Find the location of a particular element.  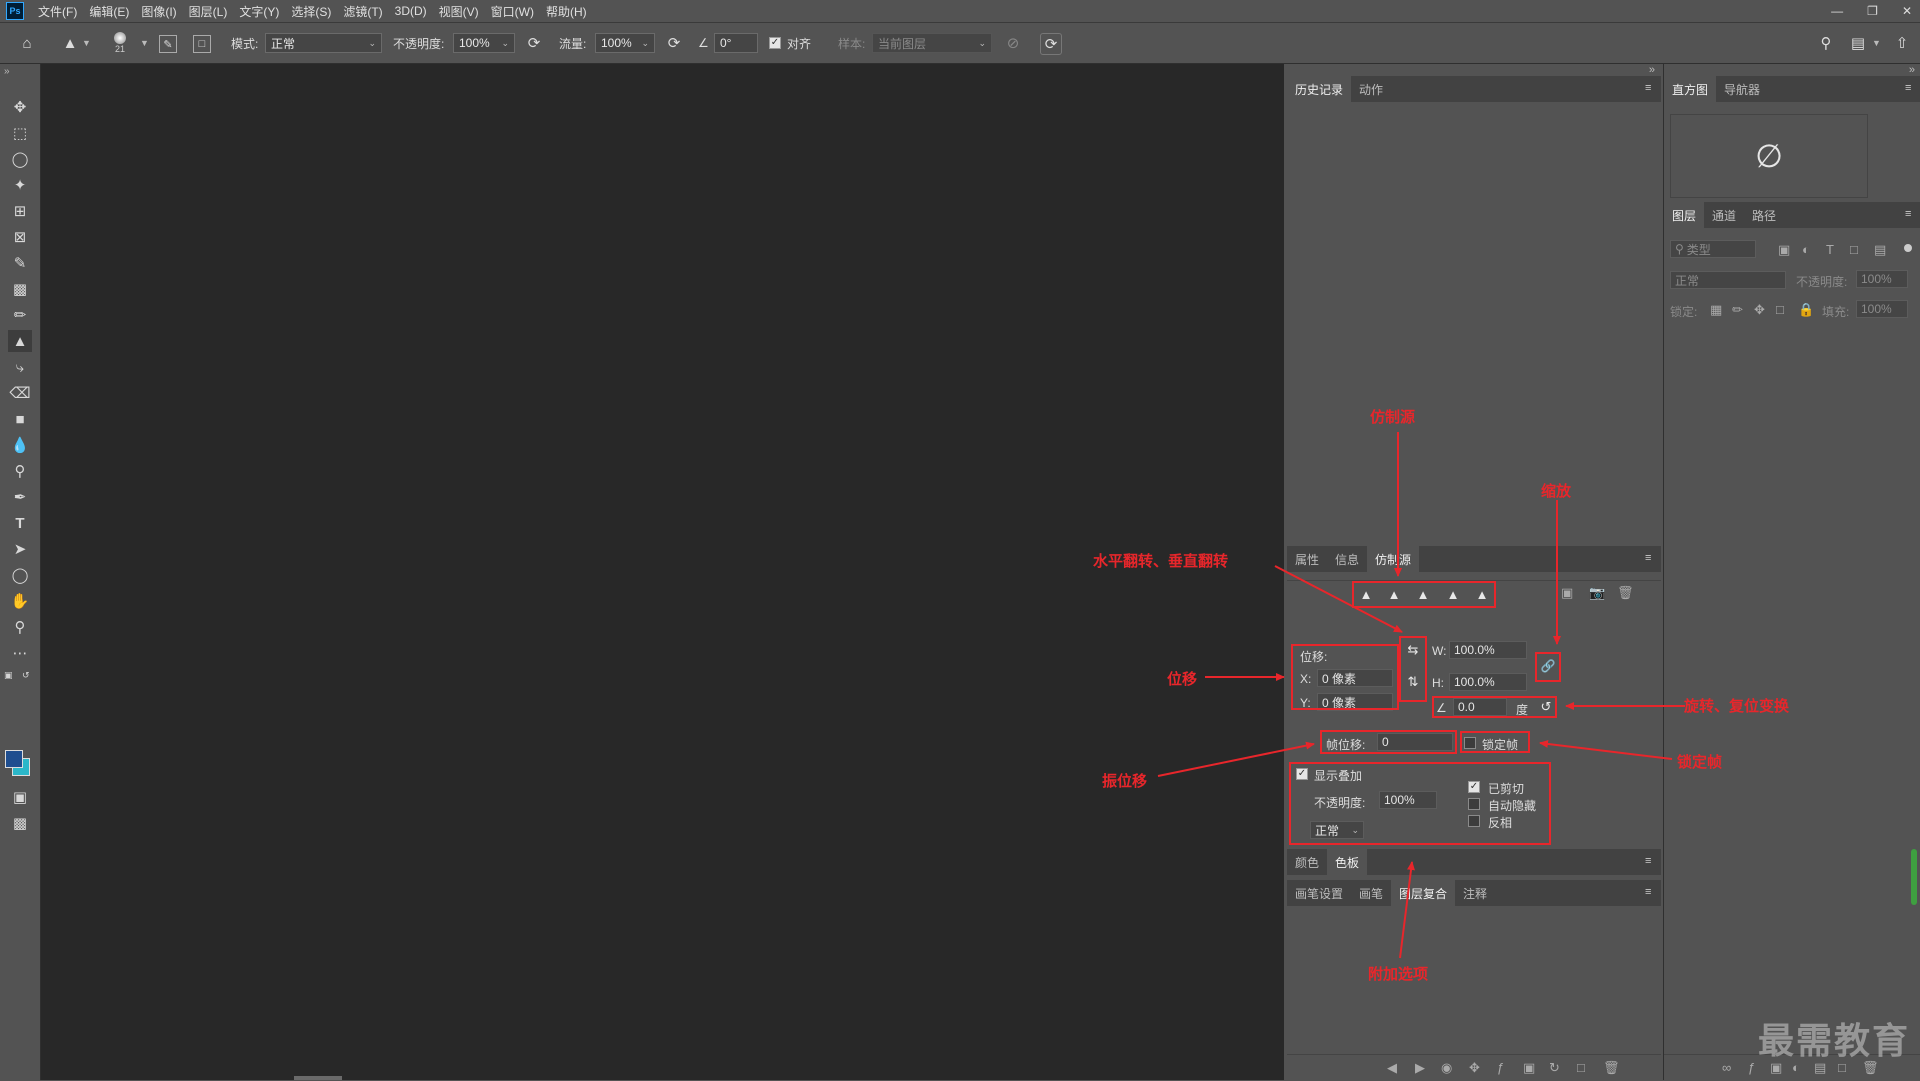

menu-filter: 滤镜(T) is located at coordinates (362, 11).